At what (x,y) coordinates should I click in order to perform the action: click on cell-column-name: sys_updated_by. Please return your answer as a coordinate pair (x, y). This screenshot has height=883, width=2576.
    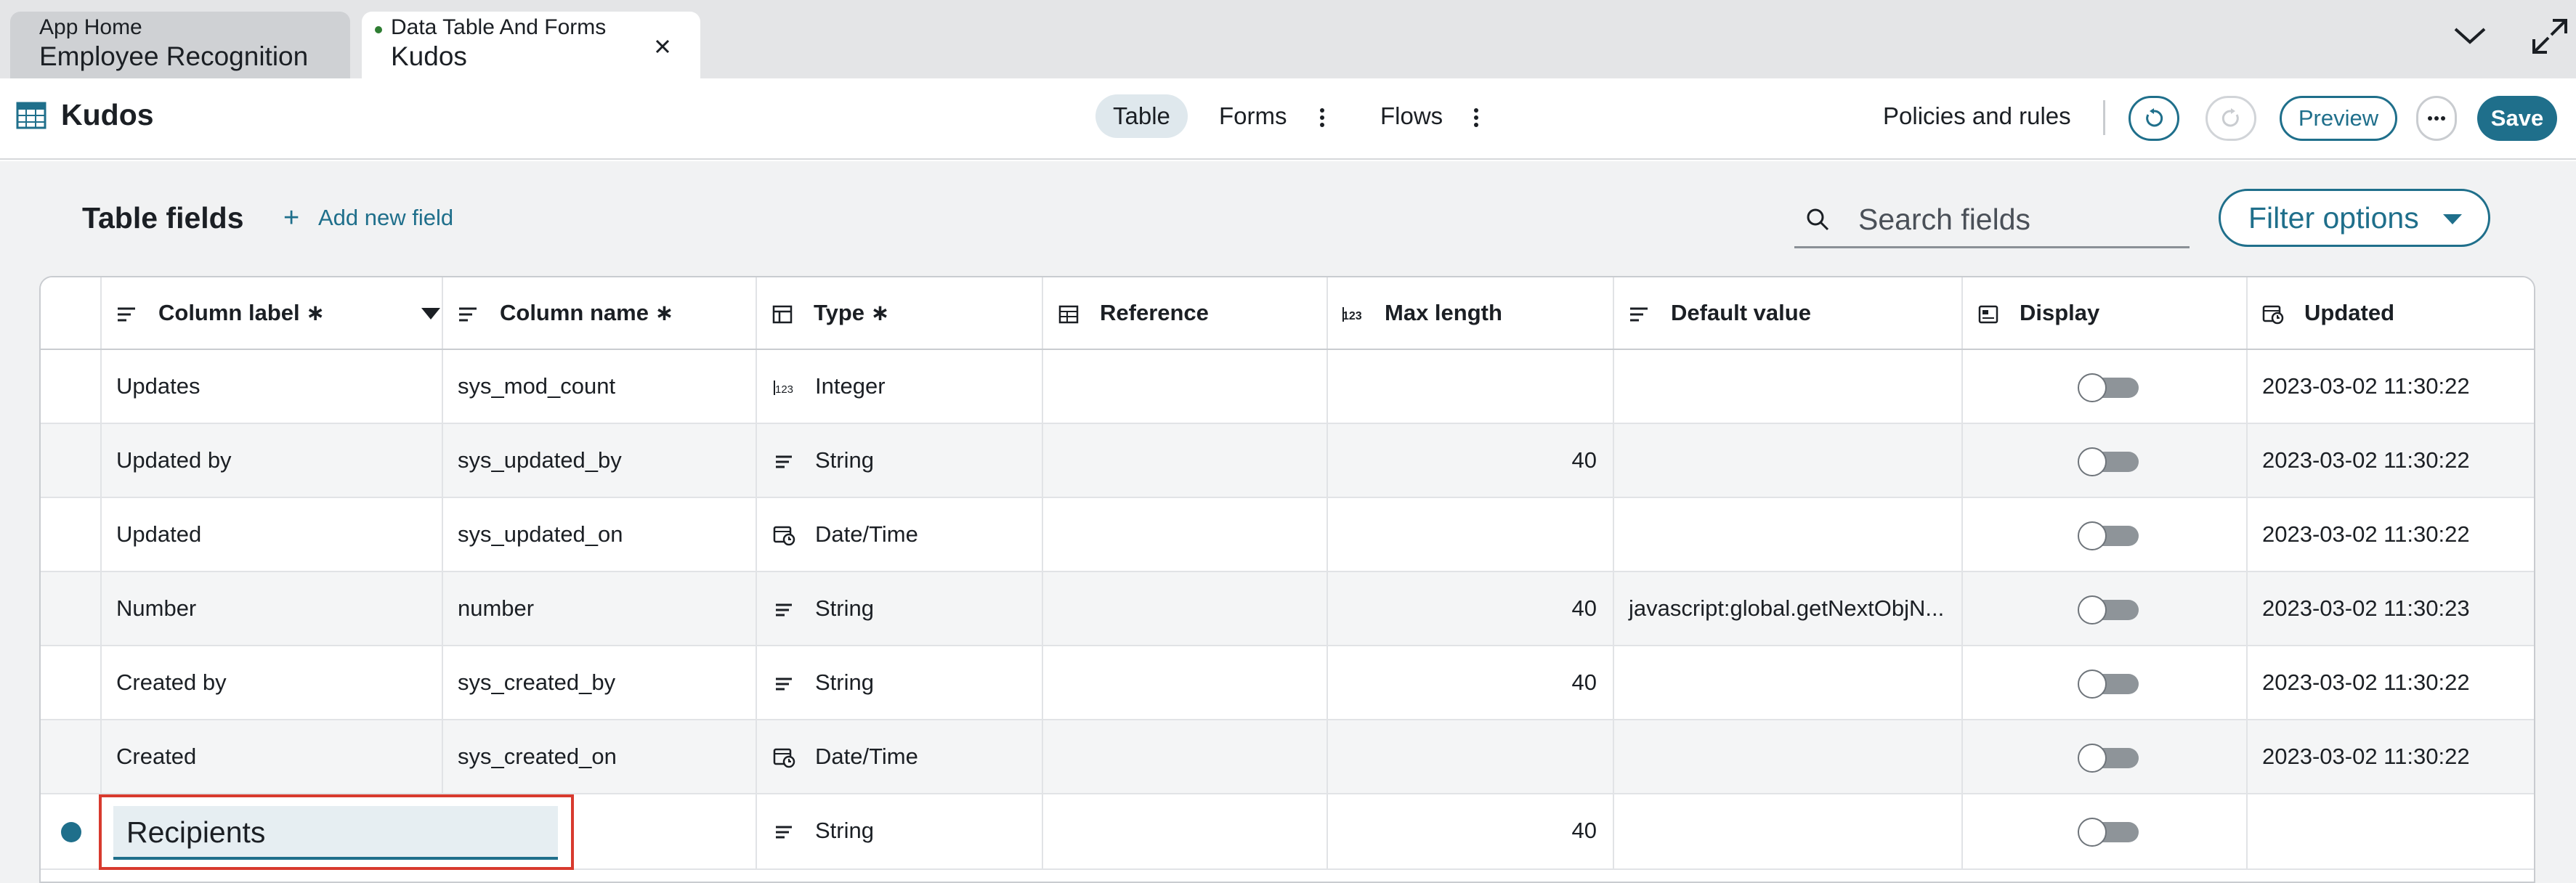
    Looking at the image, I should click on (600, 460).